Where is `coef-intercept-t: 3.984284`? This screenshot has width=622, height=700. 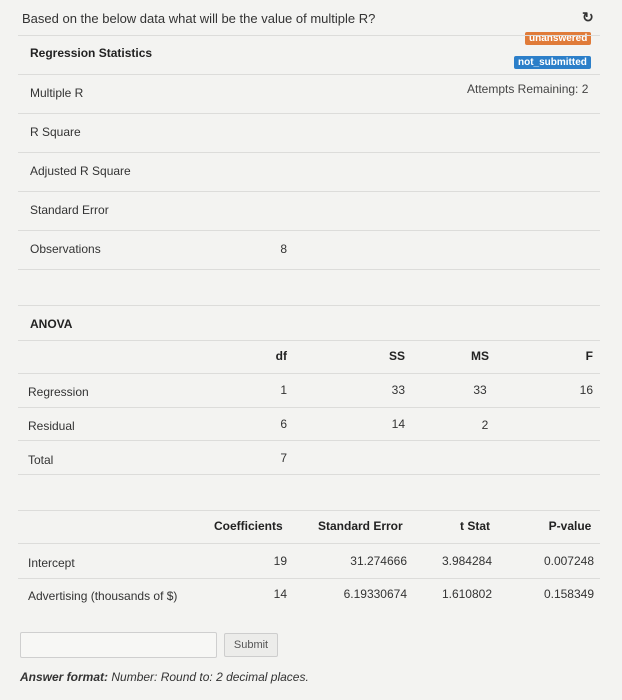 coef-intercept-t: 3.984284 is located at coordinates (466, 561).